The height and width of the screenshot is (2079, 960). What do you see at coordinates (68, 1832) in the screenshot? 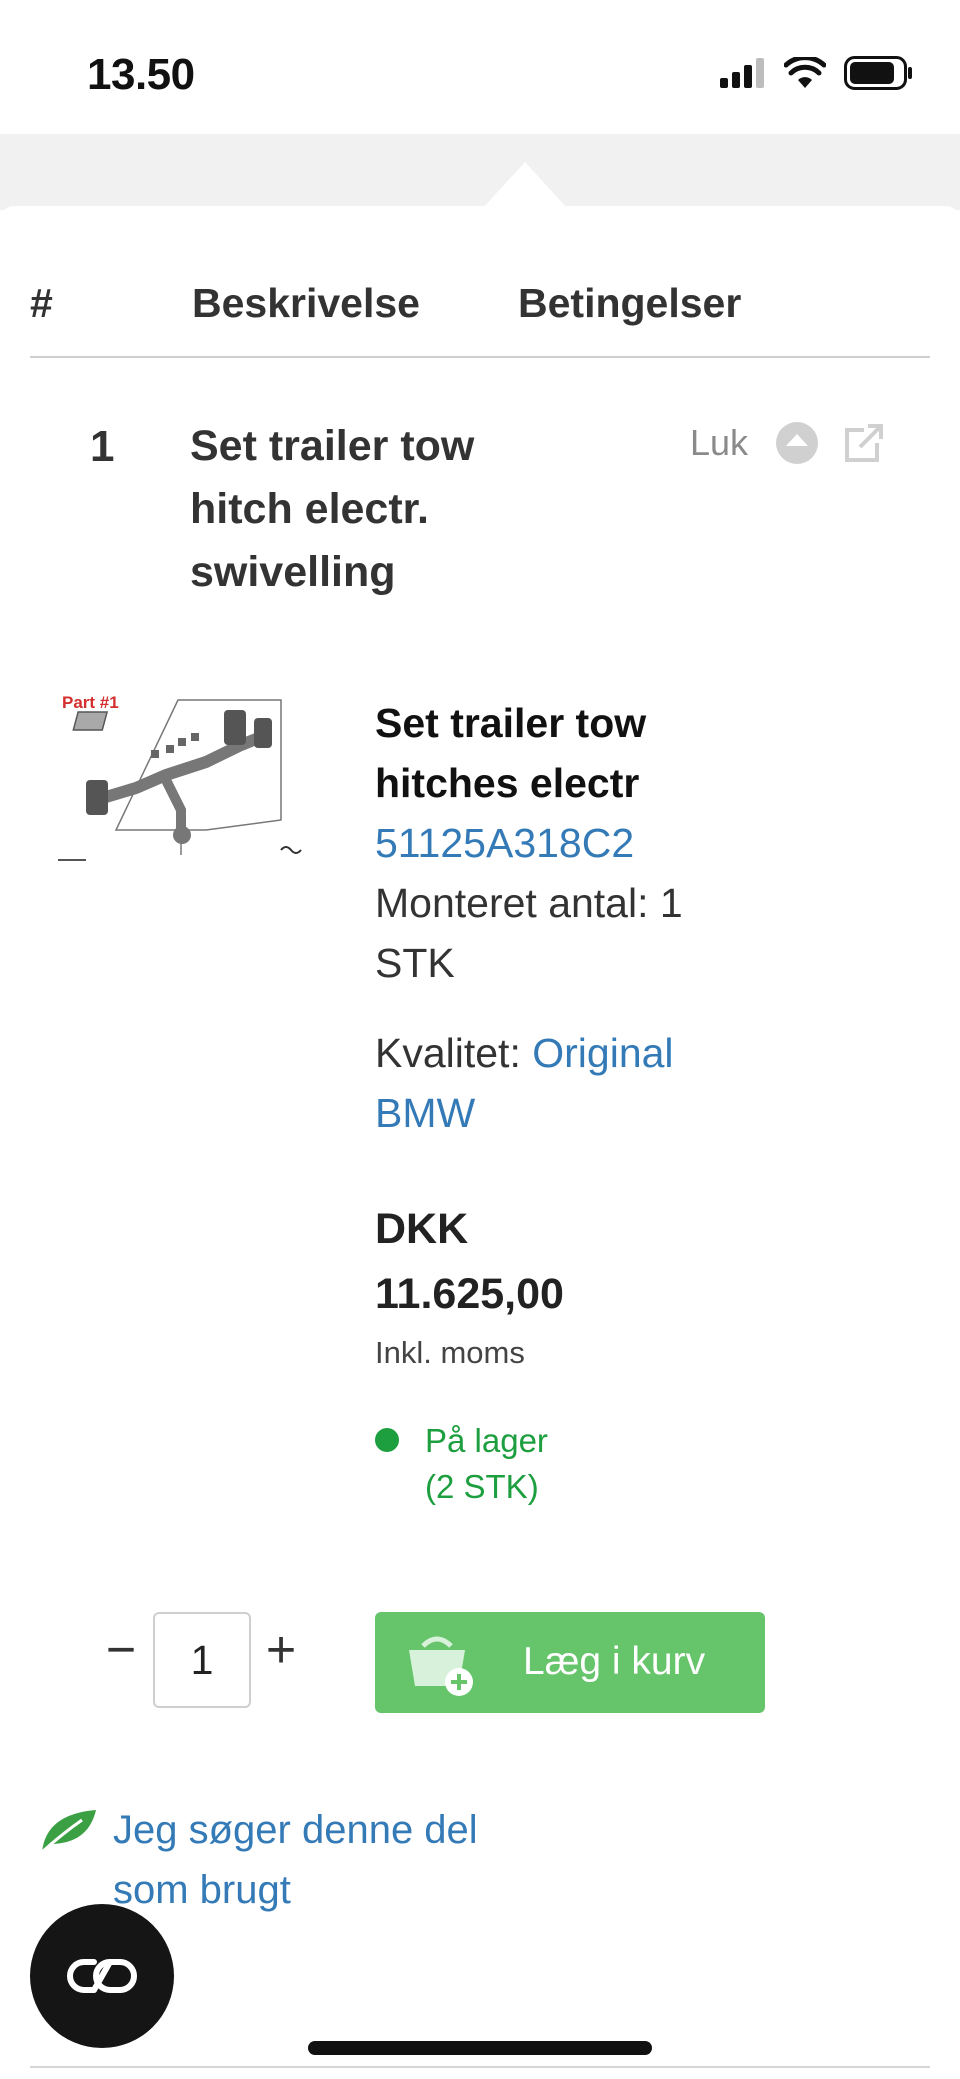
I see `leaf-icon` at bounding box center [68, 1832].